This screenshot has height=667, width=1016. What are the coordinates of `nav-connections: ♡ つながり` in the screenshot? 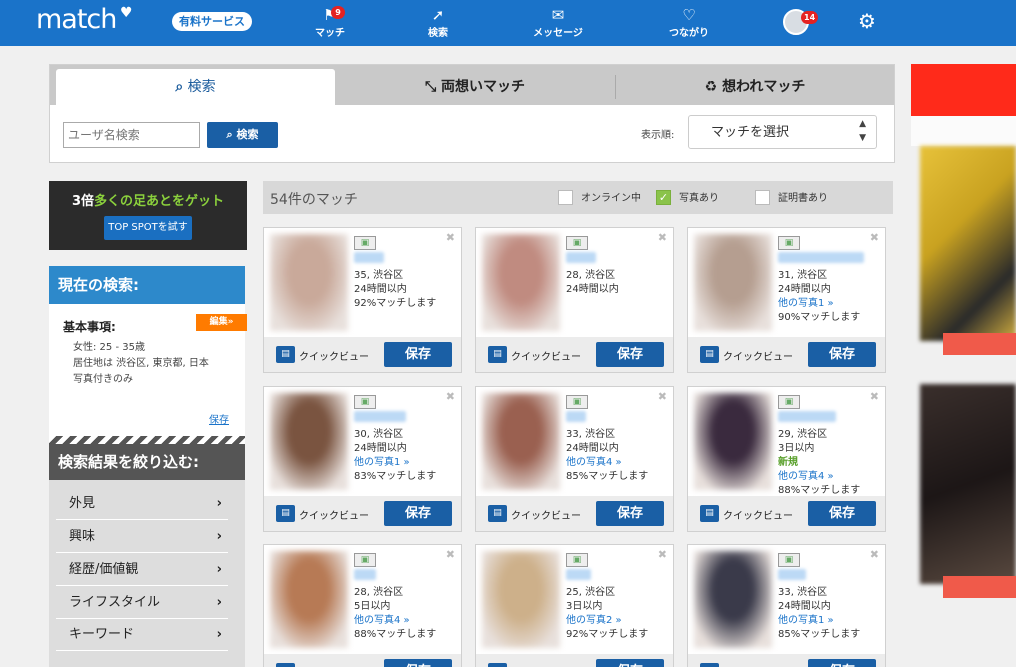 It's located at (689, 22).